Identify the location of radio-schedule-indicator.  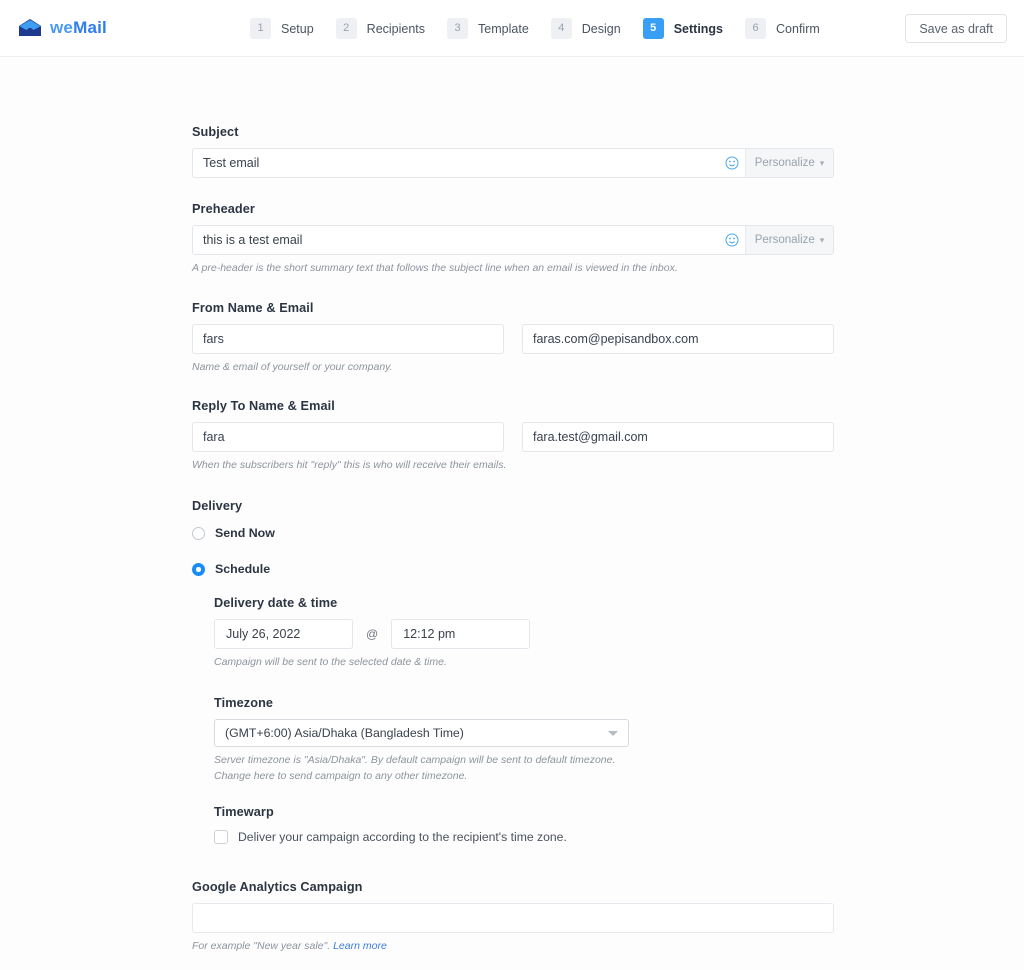
(198, 569).